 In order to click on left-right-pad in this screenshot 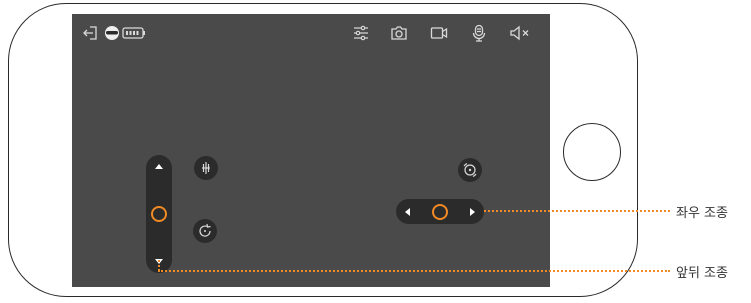, I will do `click(440, 211)`.